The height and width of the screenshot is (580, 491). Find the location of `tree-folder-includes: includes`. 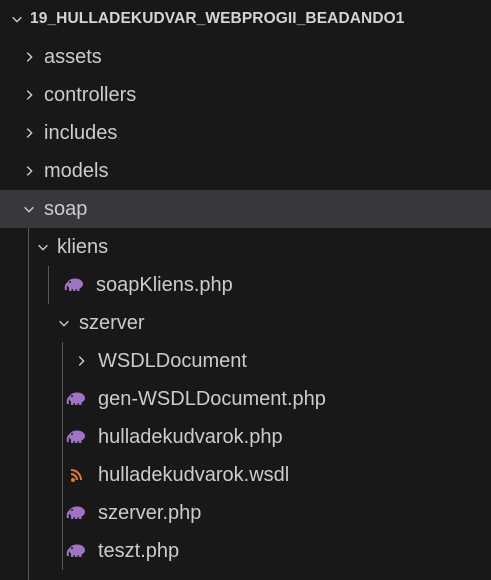

tree-folder-includes: includes is located at coordinates (245, 133).